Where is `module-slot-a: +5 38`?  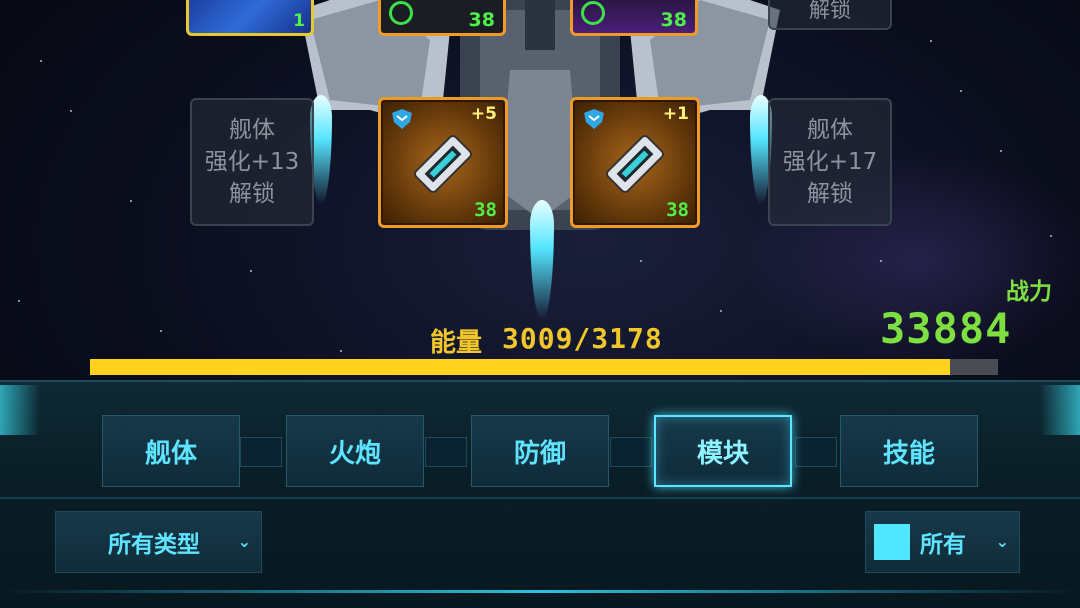 module-slot-a: +5 38 is located at coordinates (443, 162).